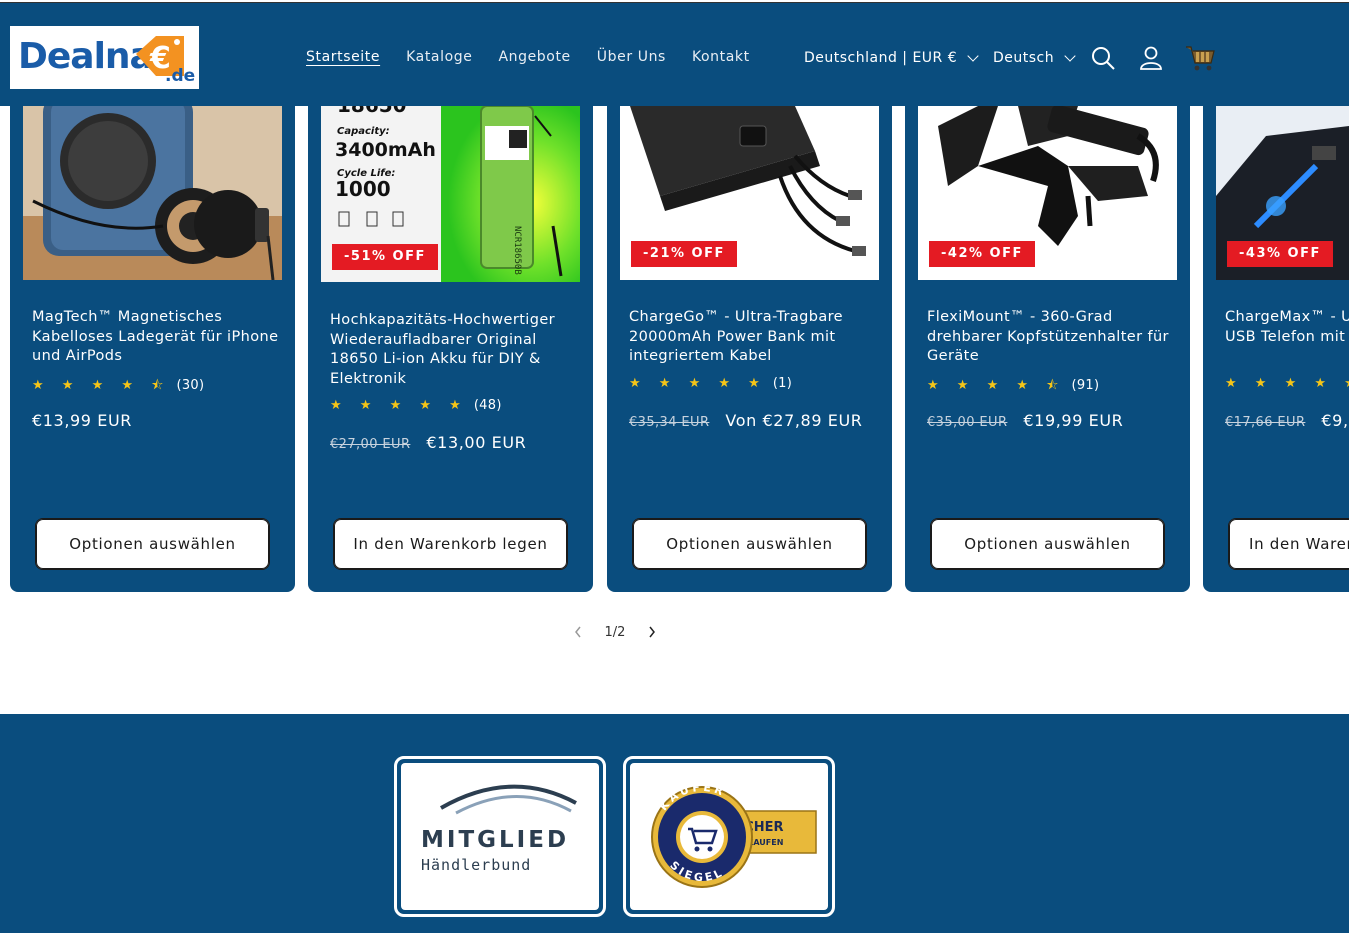 The height and width of the screenshot is (933, 1349). I want to click on haendlerbund-badge-inner: MITGLIED Händlerbund, so click(500, 836).